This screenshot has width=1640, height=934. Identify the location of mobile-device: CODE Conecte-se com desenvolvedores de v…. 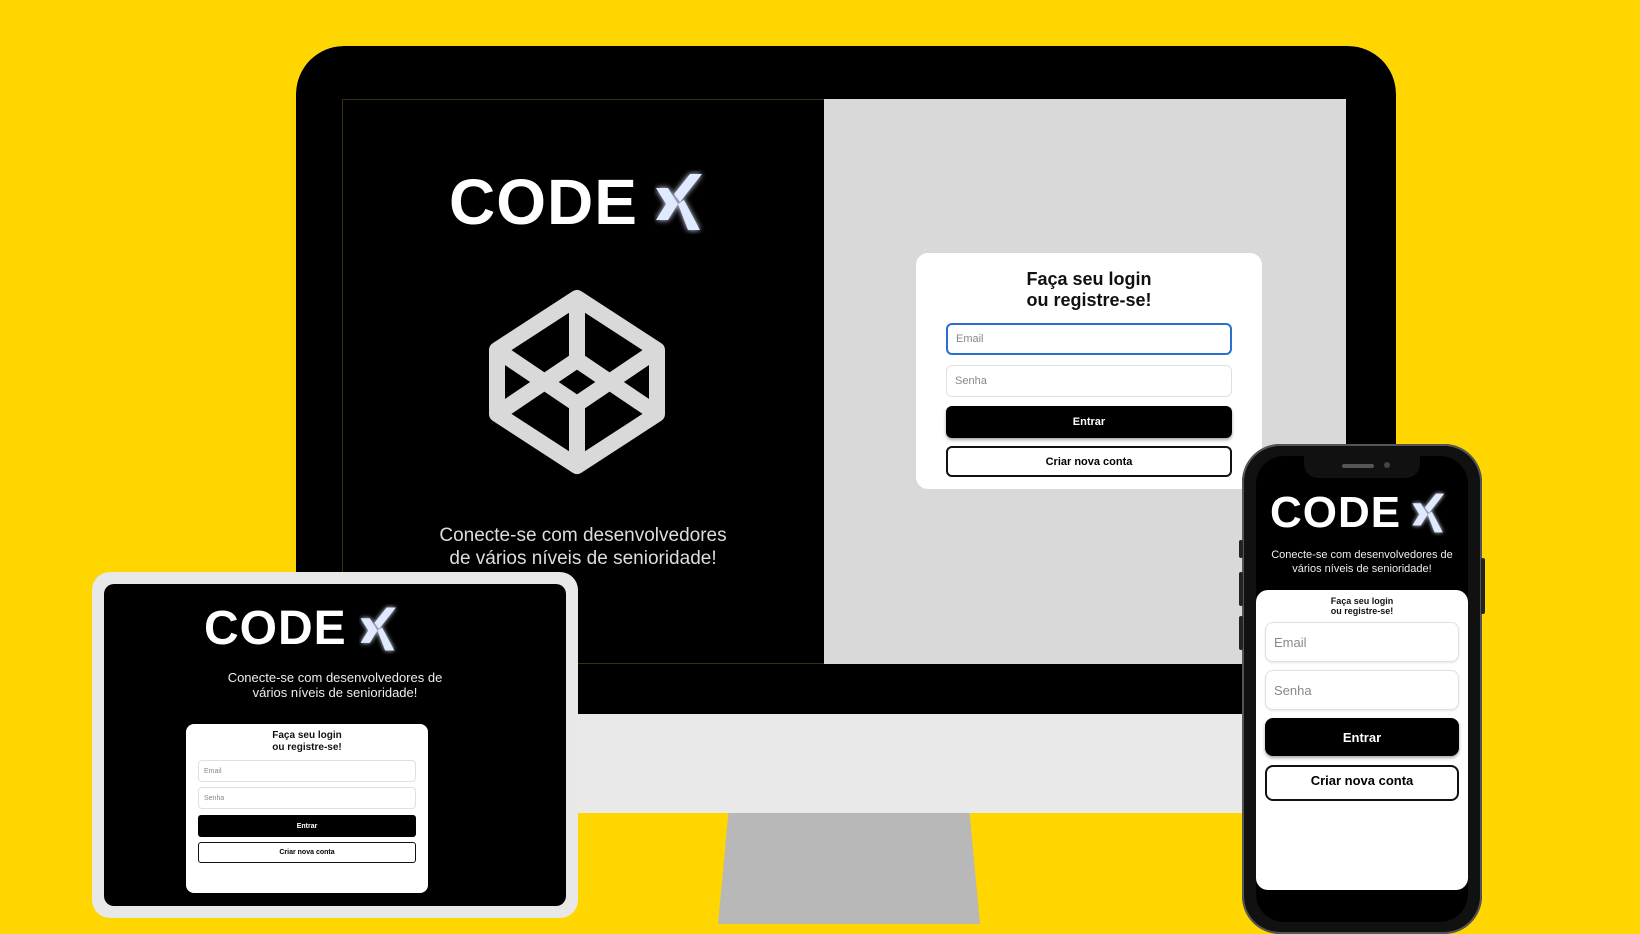
(1362, 689).